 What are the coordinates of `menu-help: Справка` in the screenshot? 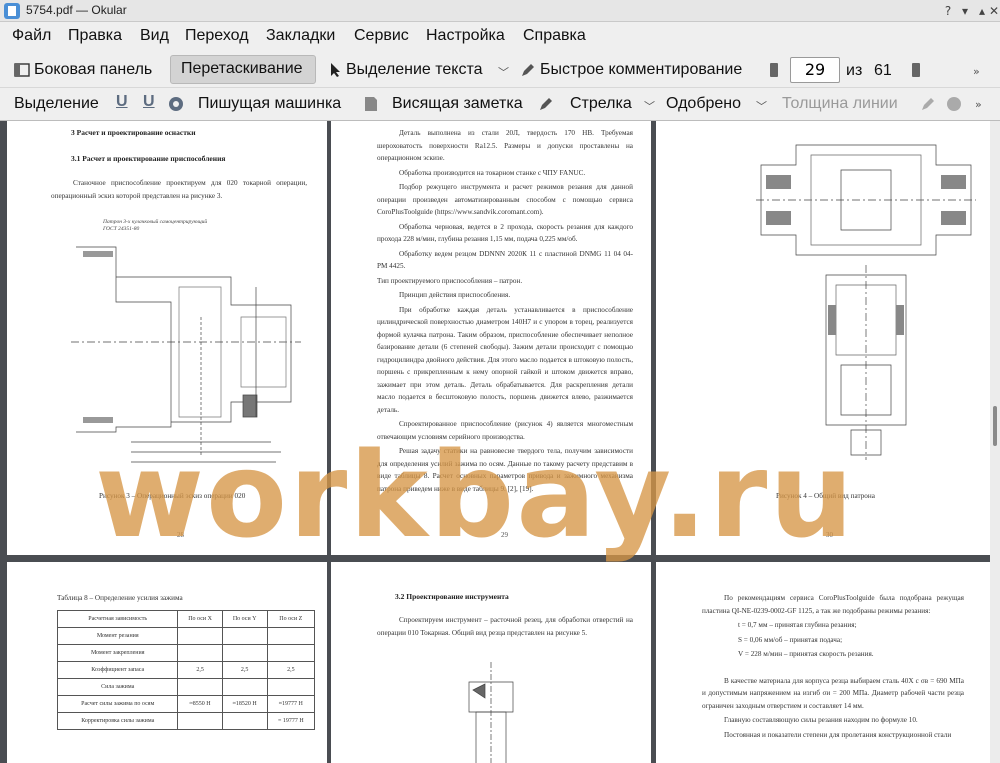 It's located at (554, 36).